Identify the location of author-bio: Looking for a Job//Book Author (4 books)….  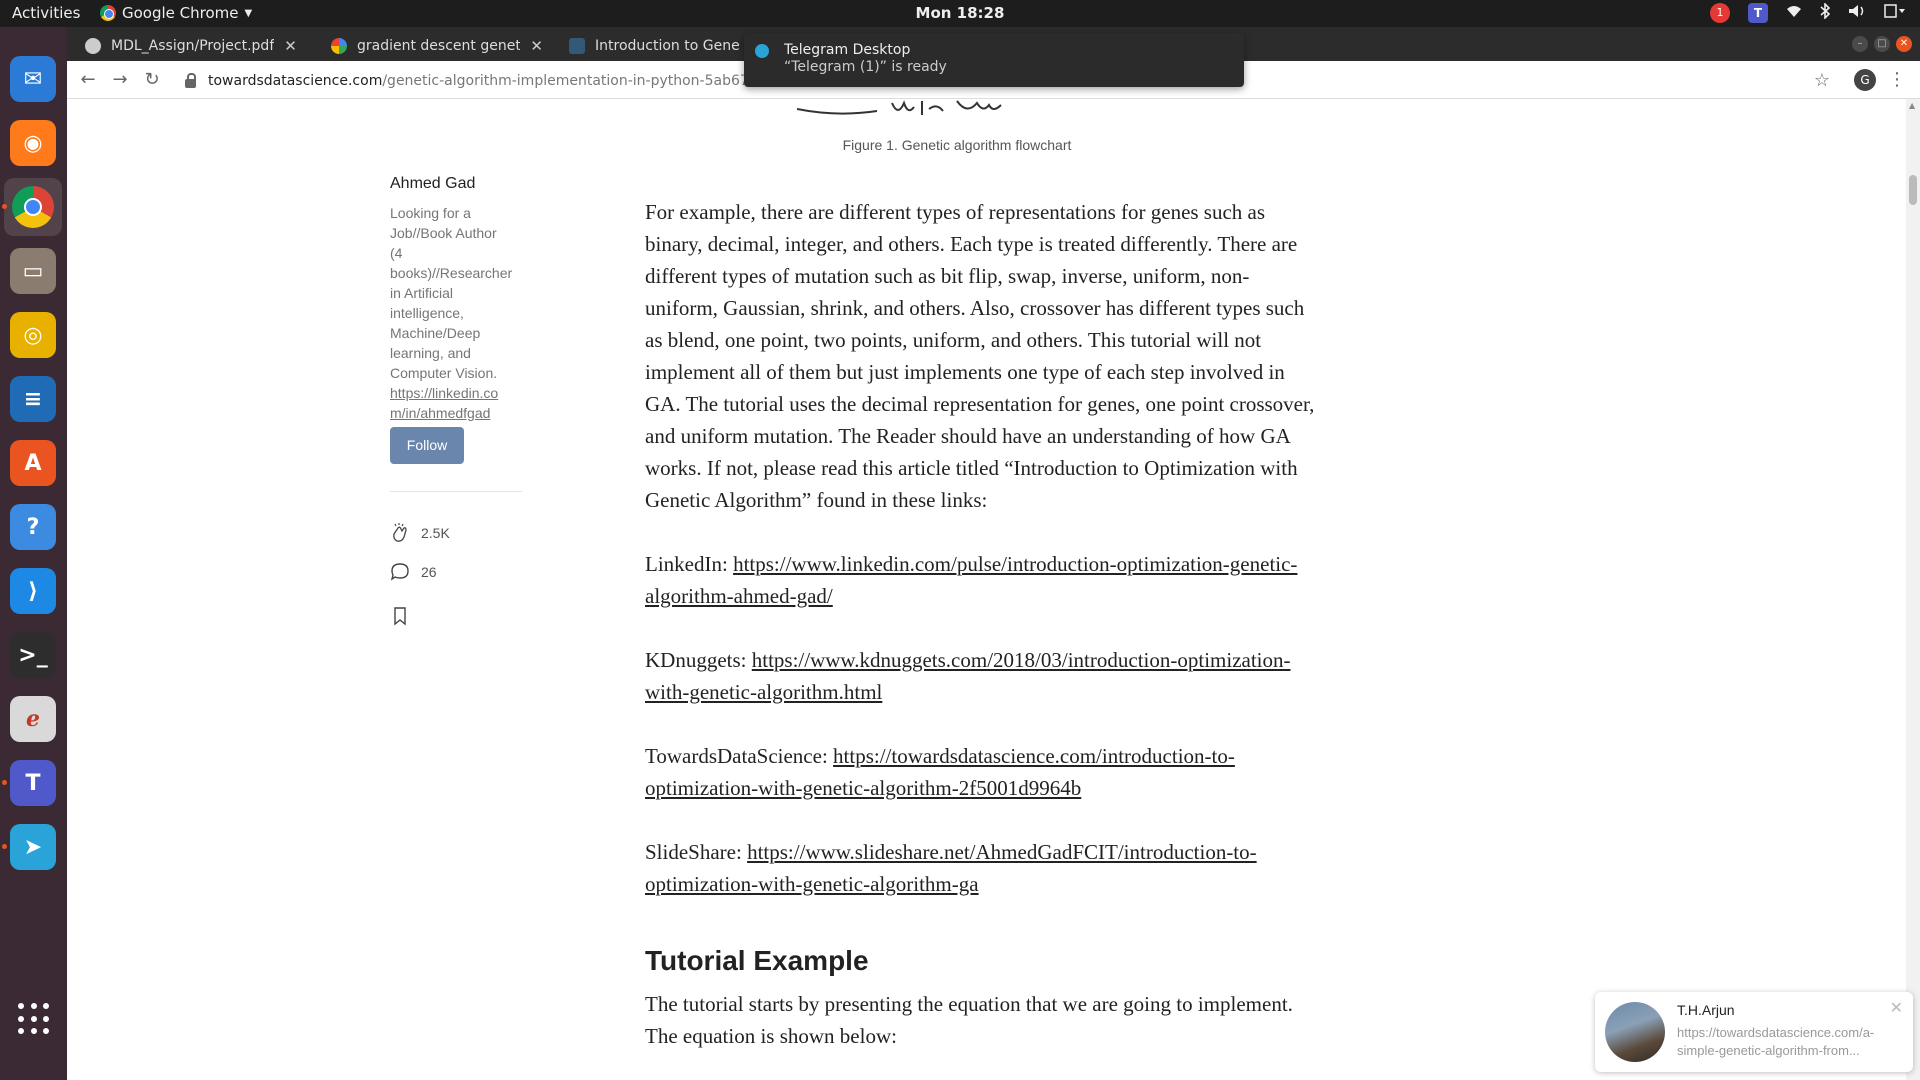
(451, 313).